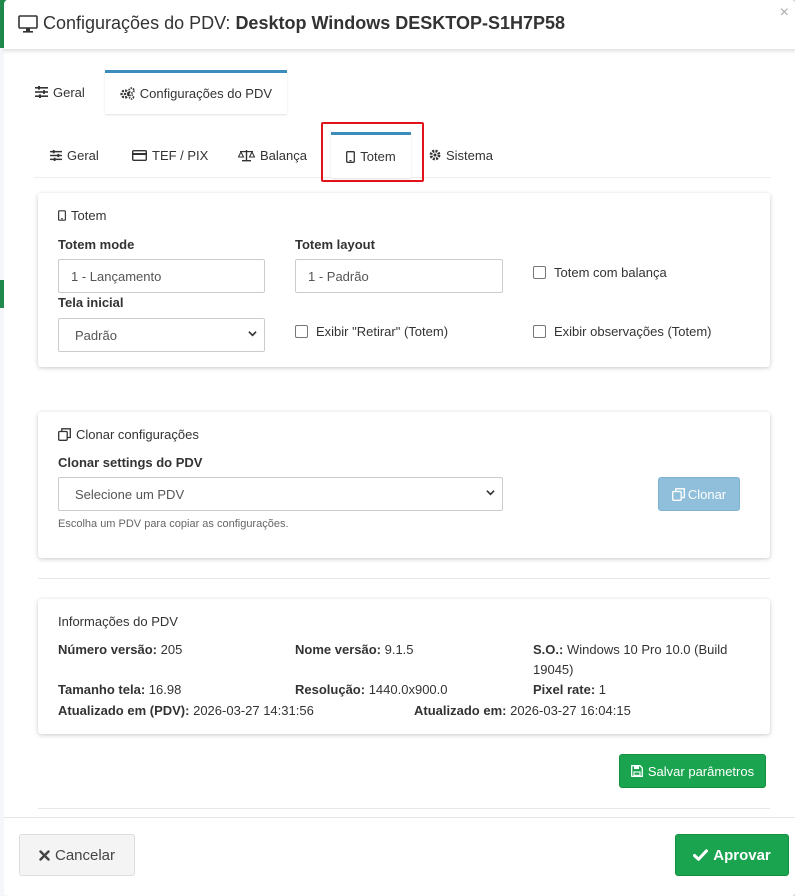  Describe the element at coordinates (83, 155) in the screenshot. I see `subtab-geral-label: Geral` at that location.